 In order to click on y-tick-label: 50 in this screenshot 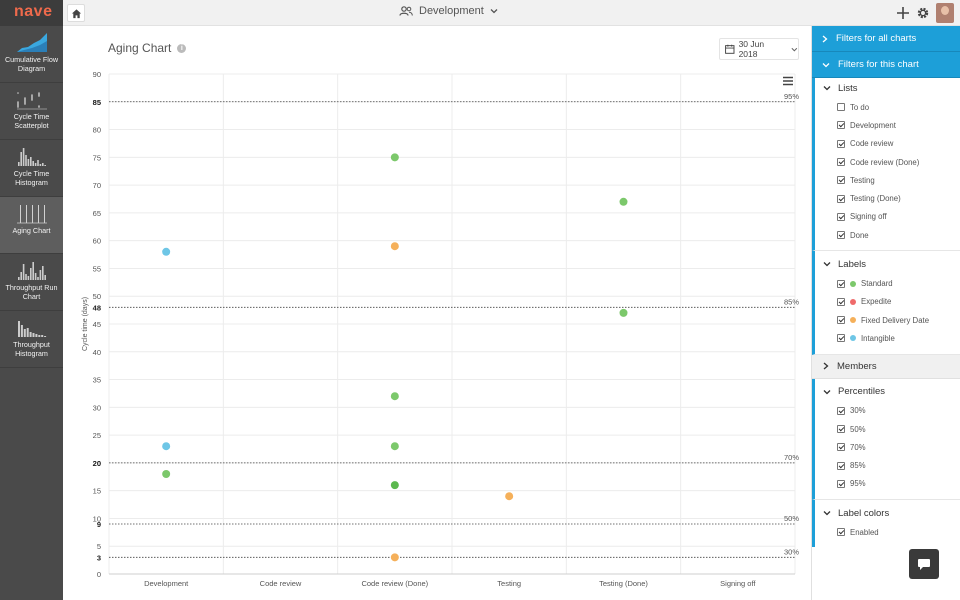, I will do `click(97, 296)`.